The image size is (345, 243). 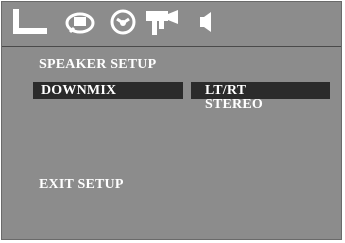 I want to click on page-title: SPEAKER SETUP, so click(x=98, y=64).